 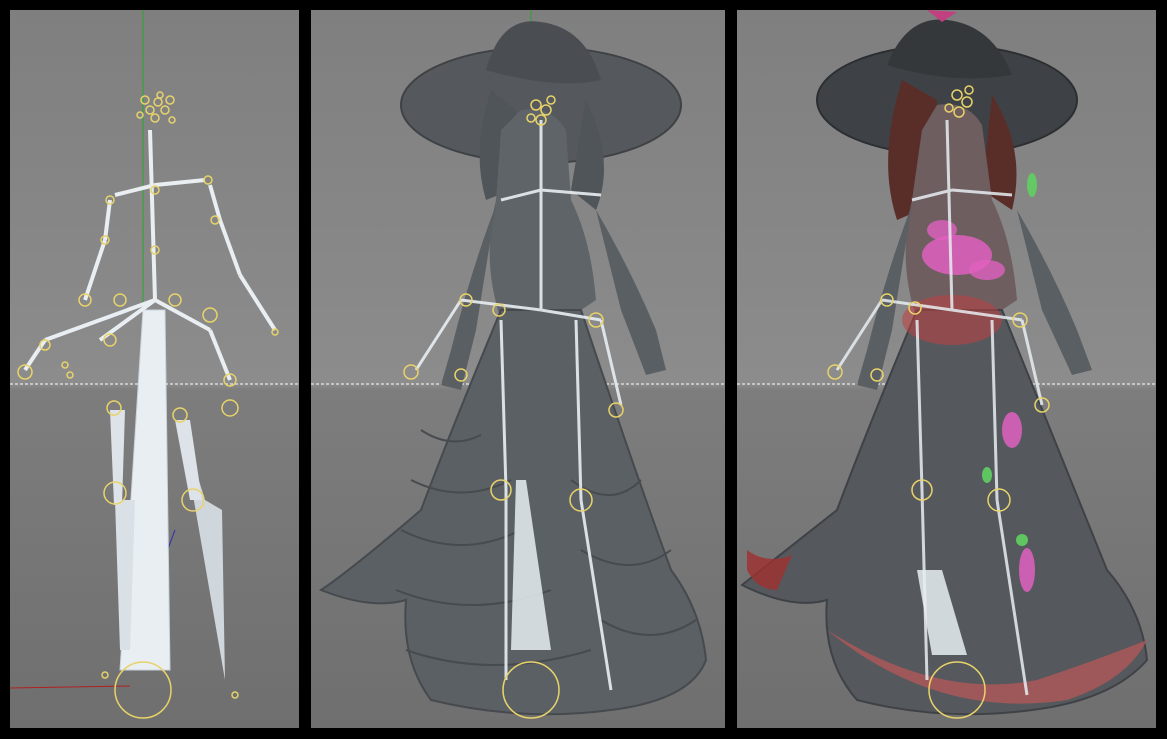 What do you see at coordinates (942, 16) in the screenshot?
I see `hat-tip-paint` at bounding box center [942, 16].